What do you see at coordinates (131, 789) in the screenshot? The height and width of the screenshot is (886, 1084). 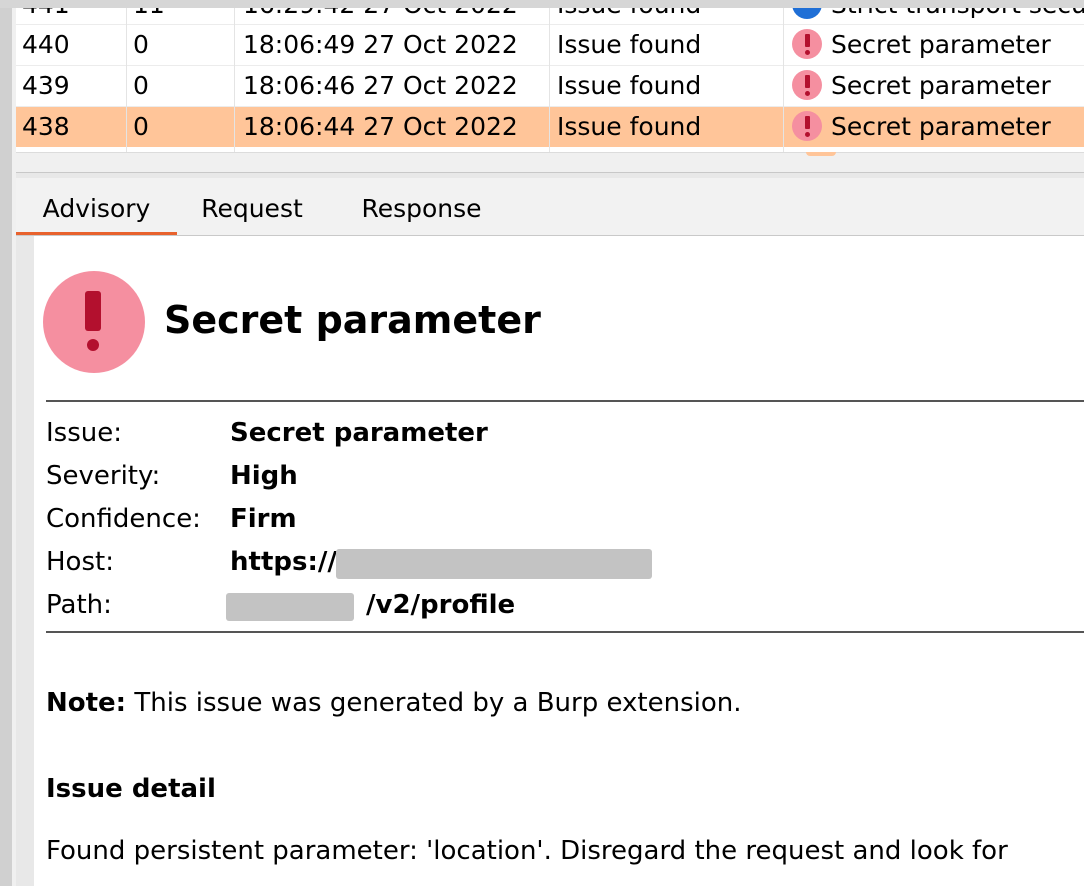 I see `issue-detail-heading: Issue detail` at bounding box center [131, 789].